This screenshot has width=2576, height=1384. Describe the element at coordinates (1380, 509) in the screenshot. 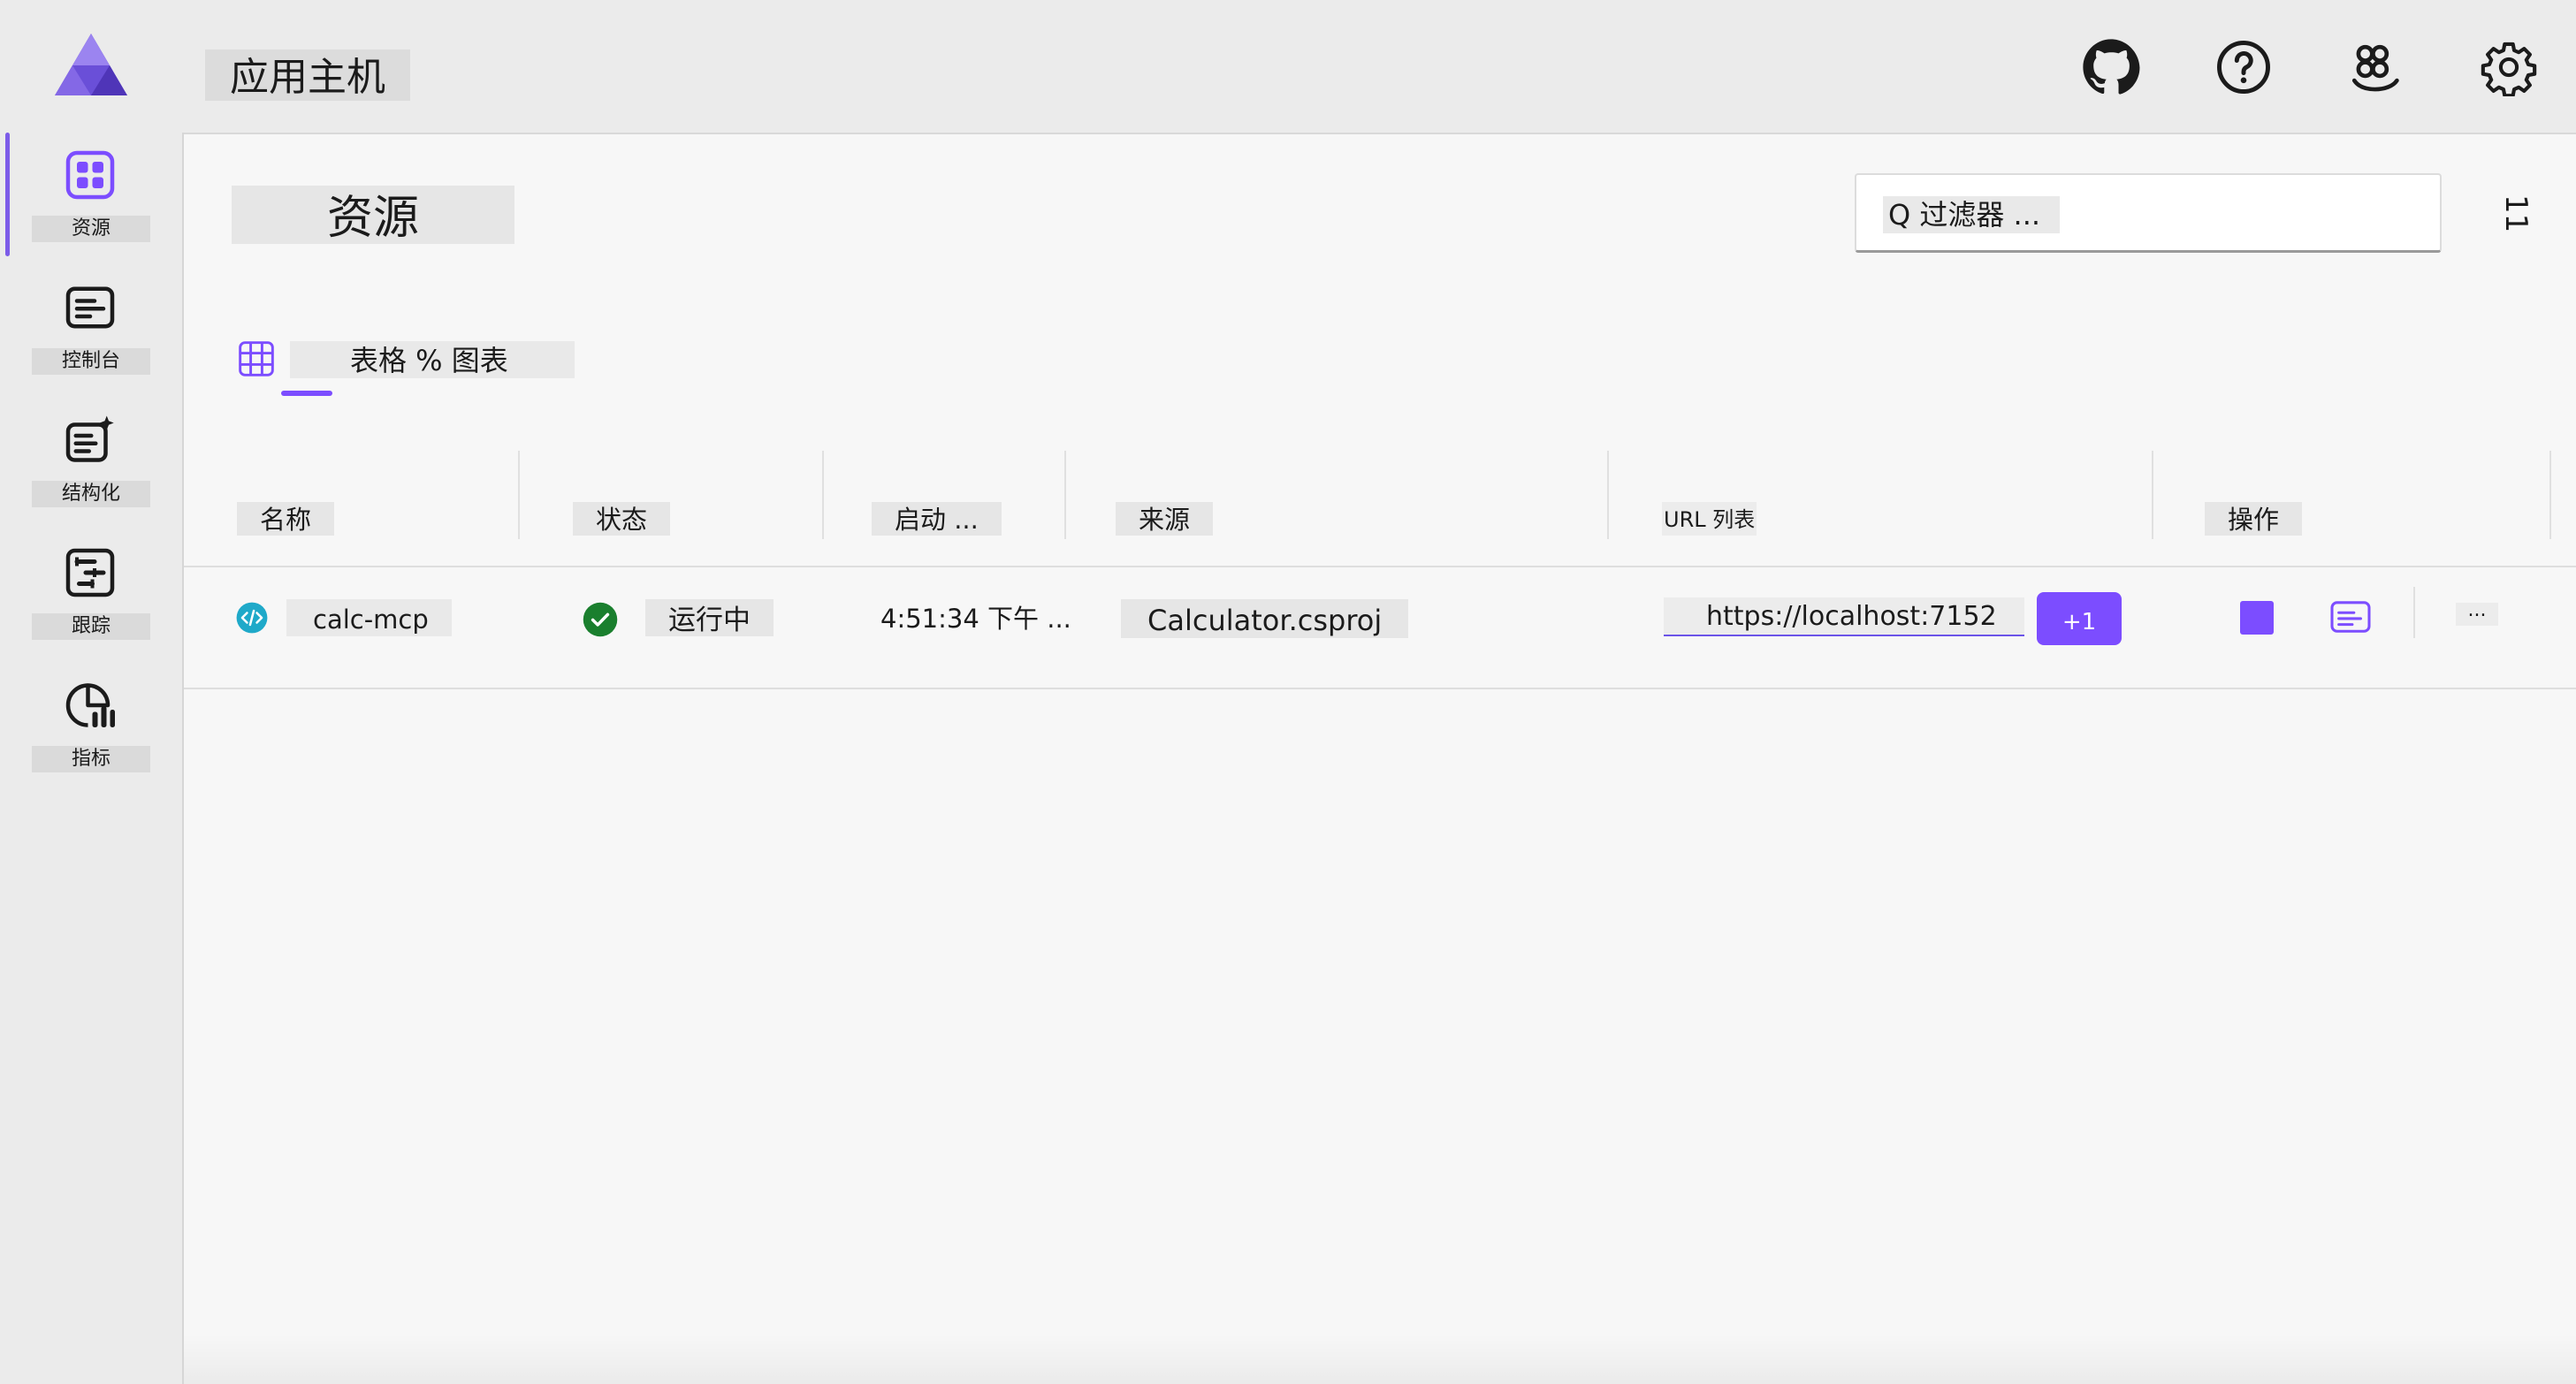

I see `table-header: 名称 状态 启动 ... 来源 URL 列表 操作` at that location.